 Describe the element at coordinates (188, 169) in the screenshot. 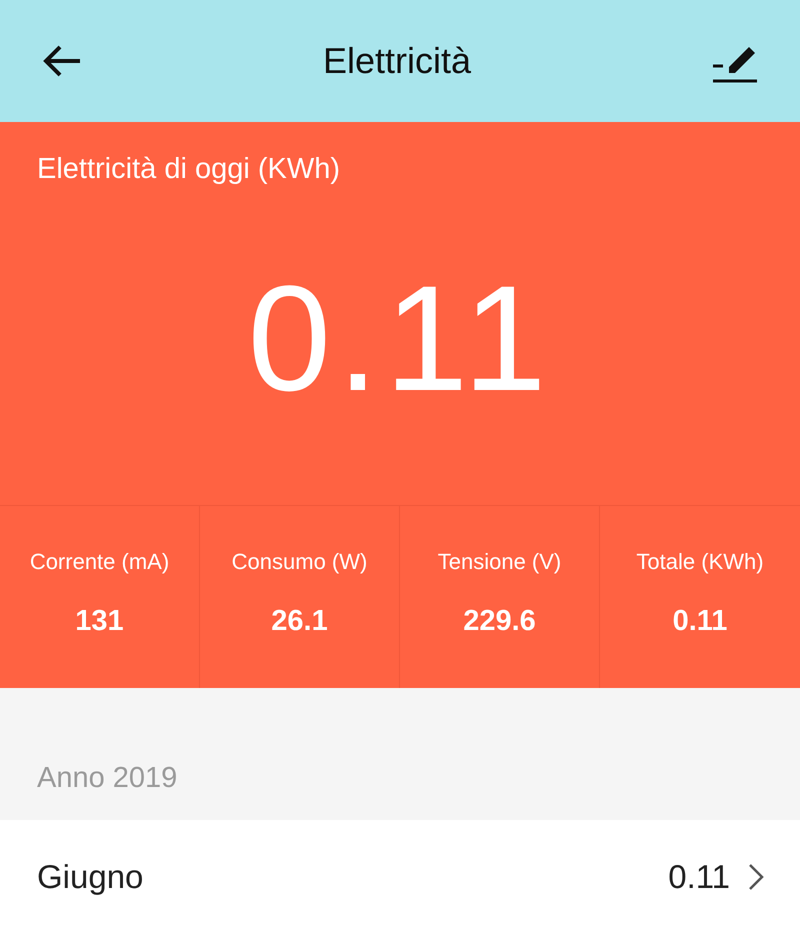

I see `today-label: Elettricità di oggi (KWh)` at that location.